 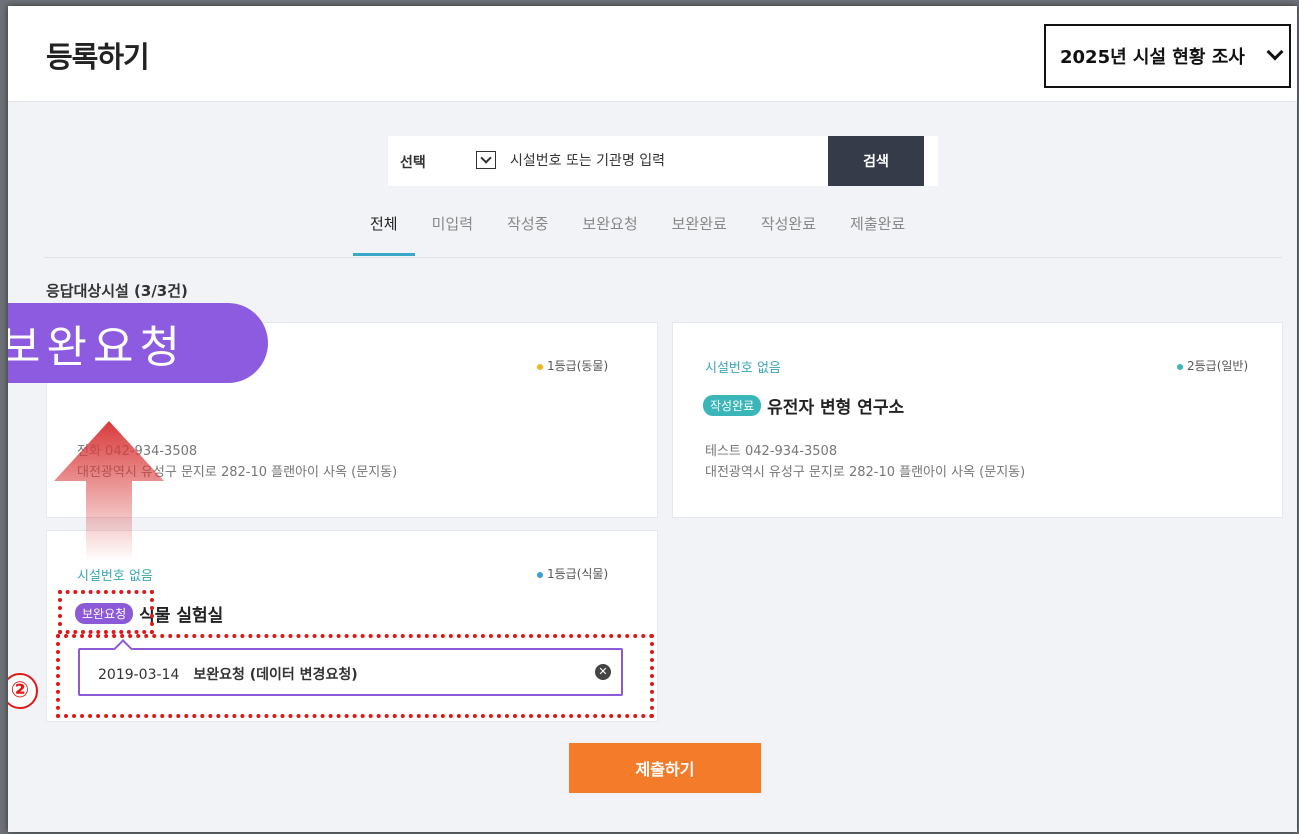 What do you see at coordinates (106, 612) in the screenshot?
I see `badge-highlight-box` at bounding box center [106, 612].